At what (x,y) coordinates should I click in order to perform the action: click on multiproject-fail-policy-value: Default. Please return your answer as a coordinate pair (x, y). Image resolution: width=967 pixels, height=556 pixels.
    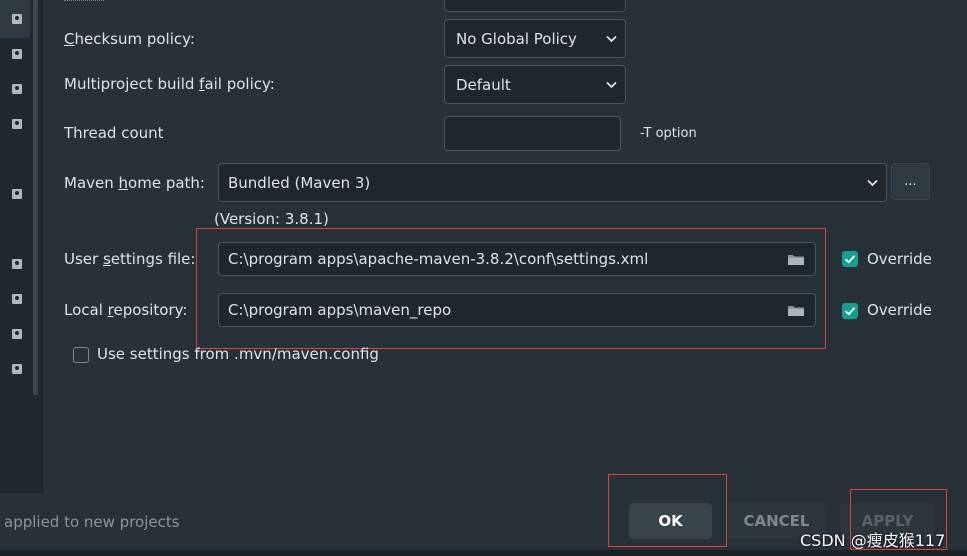
    Looking at the image, I should click on (483, 84).